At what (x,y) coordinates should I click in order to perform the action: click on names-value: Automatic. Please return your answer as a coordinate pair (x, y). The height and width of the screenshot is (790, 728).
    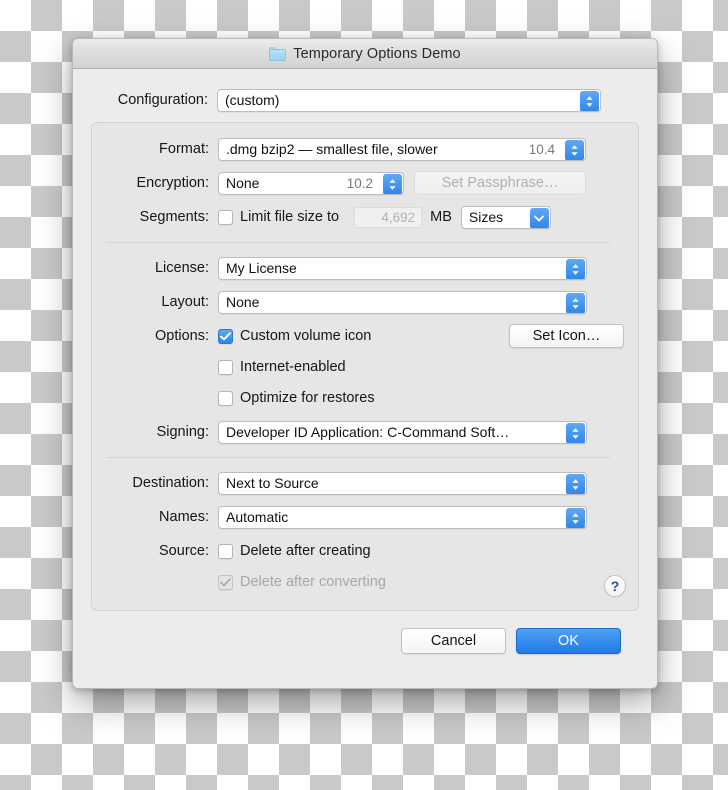
    Looking at the image, I should click on (257, 517).